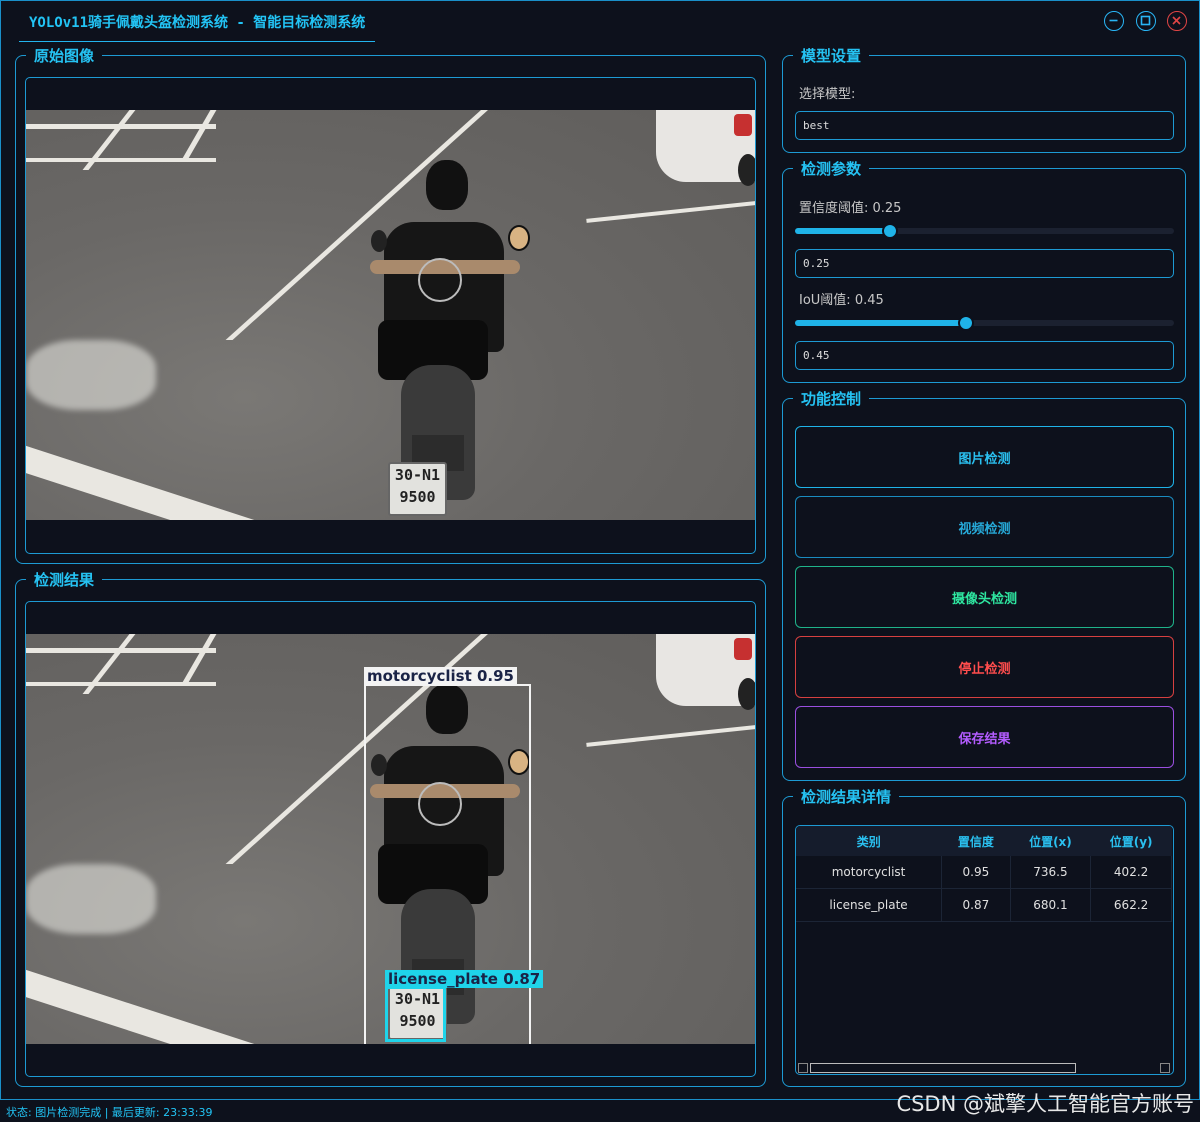 The height and width of the screenshot is (1122, 1200). I want to click on close-button, so click(1177, 21).